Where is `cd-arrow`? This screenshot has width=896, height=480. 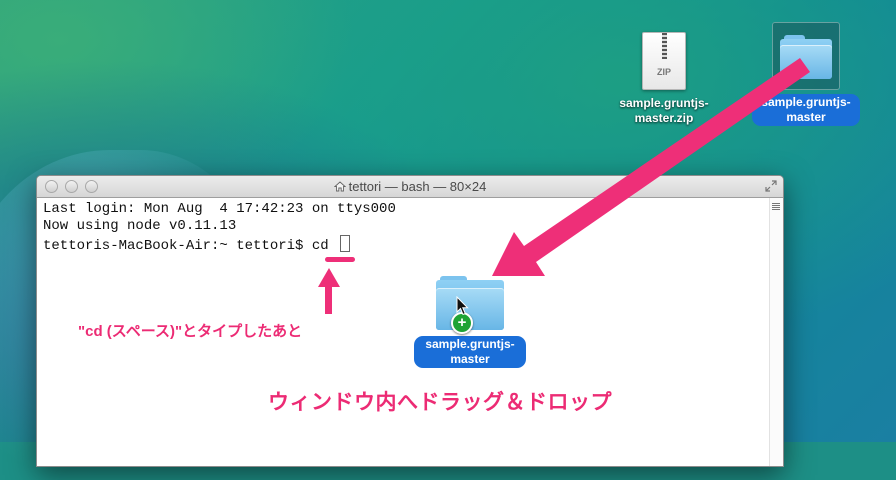 cd-arrow is located at coordinates (329, 291).